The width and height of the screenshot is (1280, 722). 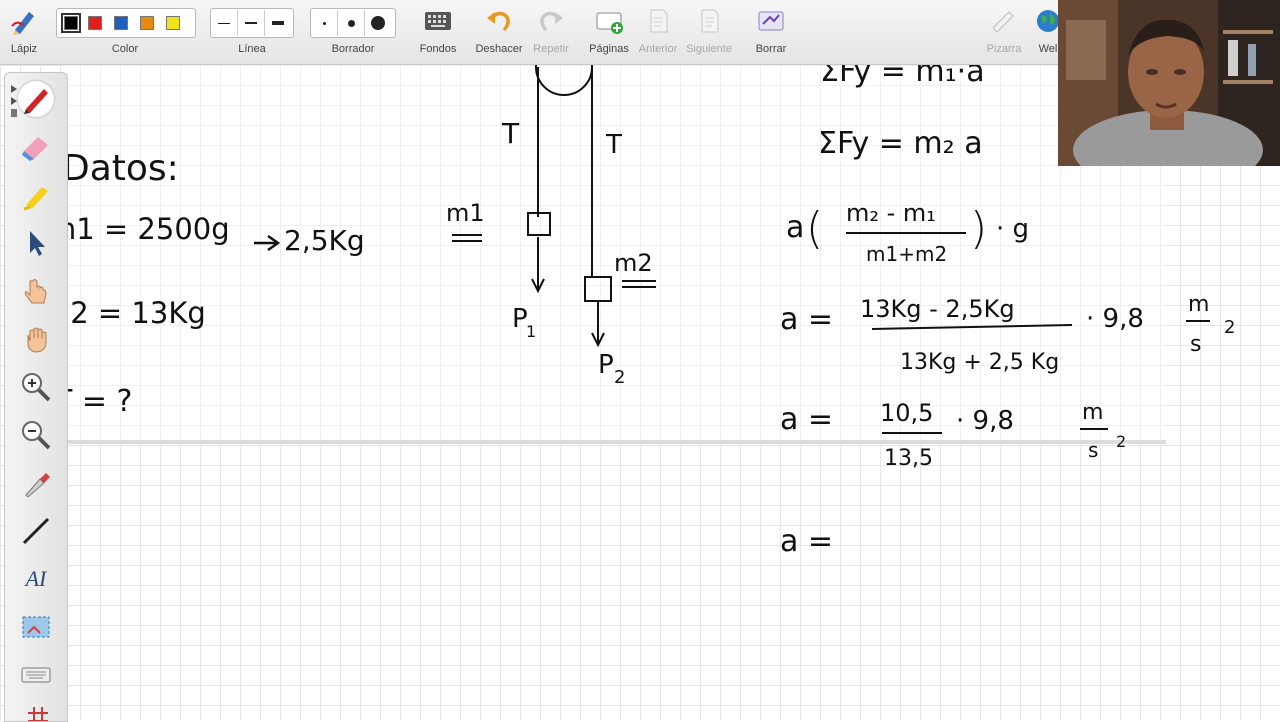 I want to click on weight-1-subscript: 1, so click(x=531, y=331).